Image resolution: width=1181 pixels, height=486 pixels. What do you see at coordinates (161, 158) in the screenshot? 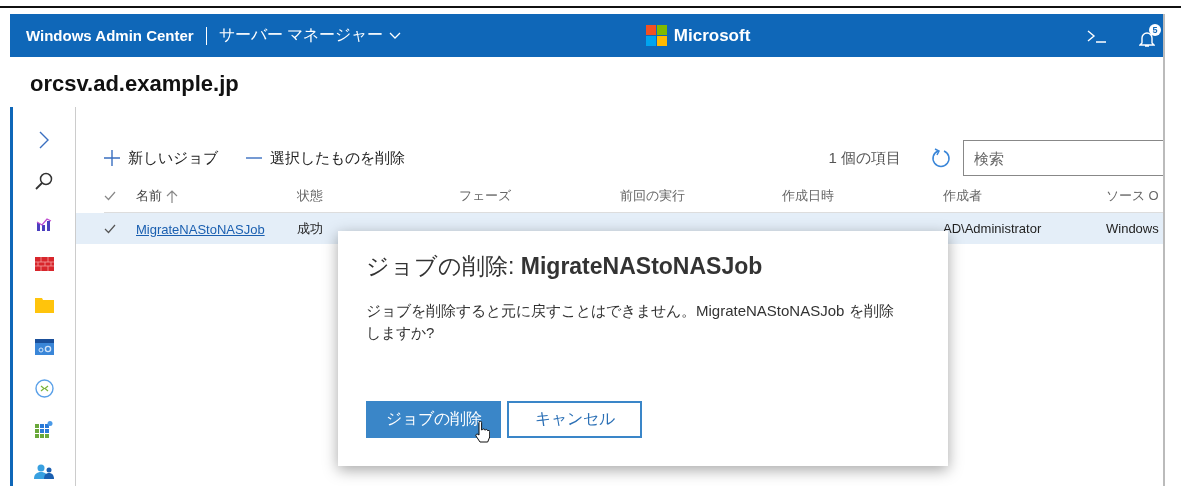
I see `new-job-button: 新しいジョブ` at bounding box center [161, 158].